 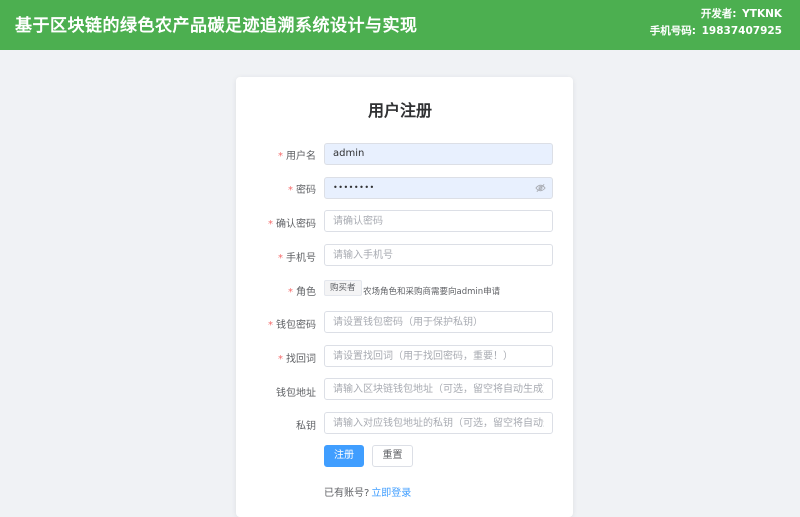 I want to click on form-title: 用户注册, so click(x=399, y=110).